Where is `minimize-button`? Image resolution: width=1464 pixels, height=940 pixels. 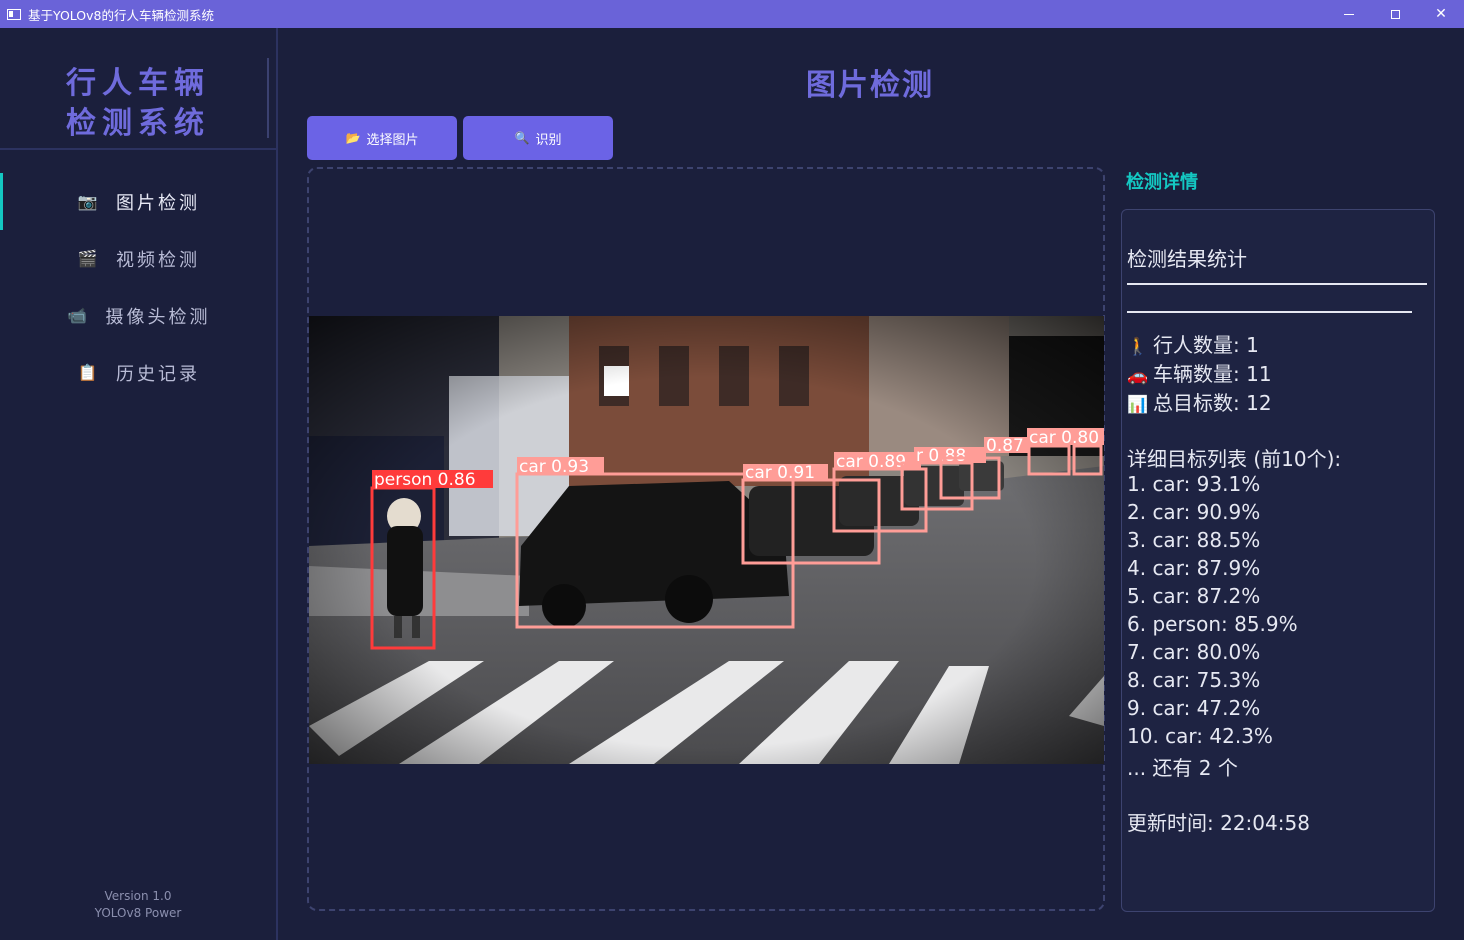
minimize-button is located at coordinates (1349, 14).